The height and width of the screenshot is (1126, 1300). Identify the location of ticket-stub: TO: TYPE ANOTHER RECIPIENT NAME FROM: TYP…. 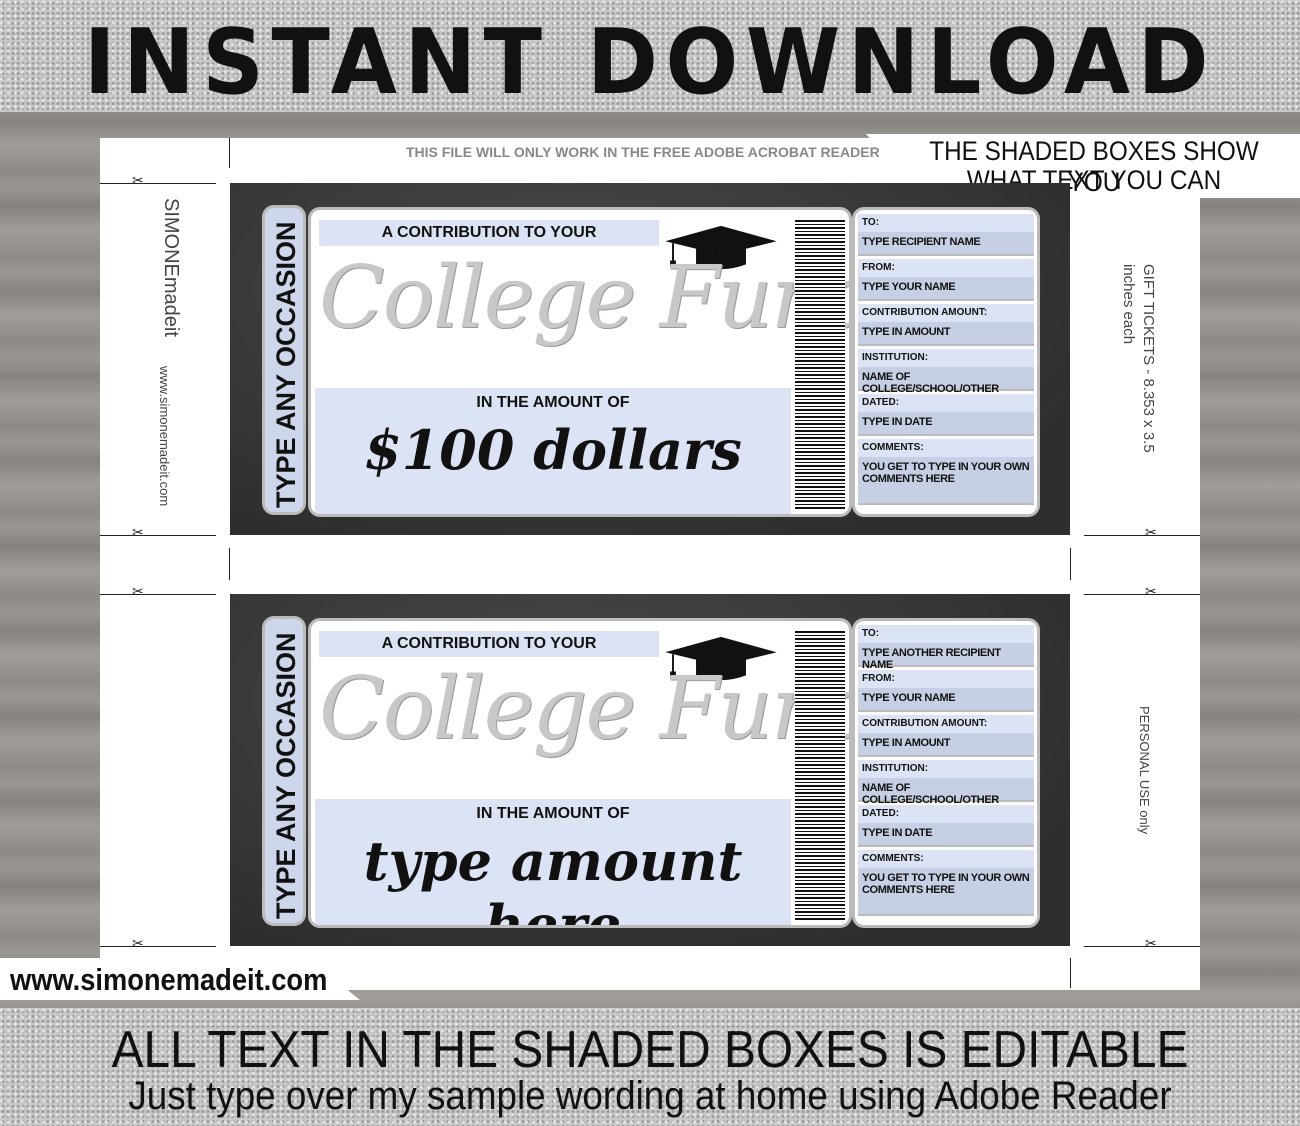
(946, 773).